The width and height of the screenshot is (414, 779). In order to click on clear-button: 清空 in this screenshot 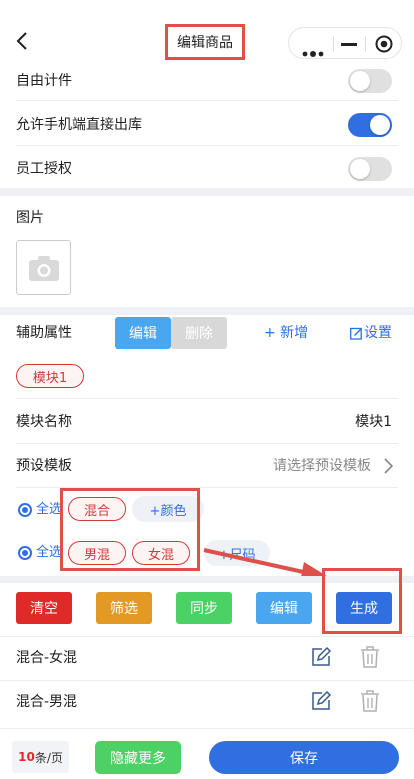, I will do `click(44, 608)`.